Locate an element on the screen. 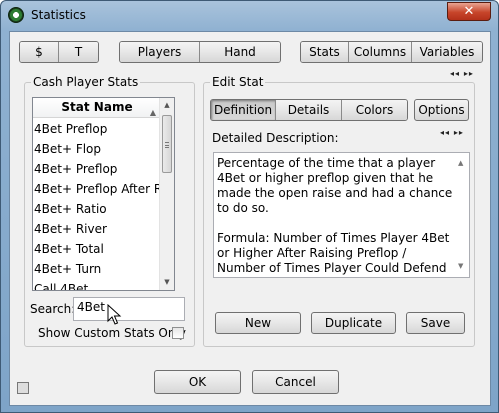  app-icon is located at coordinates (16, 15).